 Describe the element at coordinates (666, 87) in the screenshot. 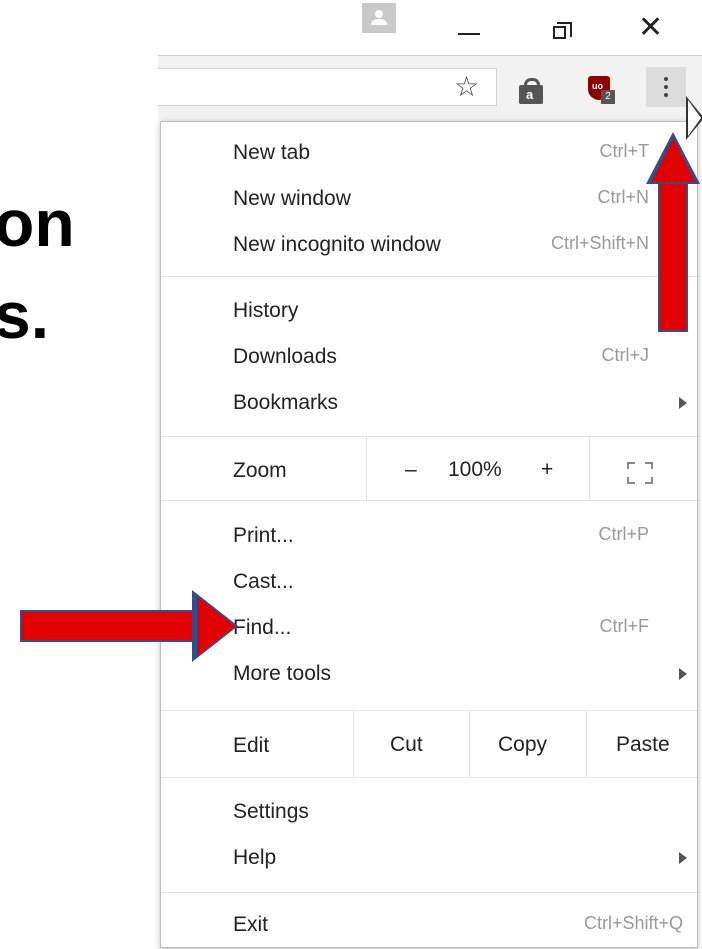

I see `browser-menu-button` at that location.